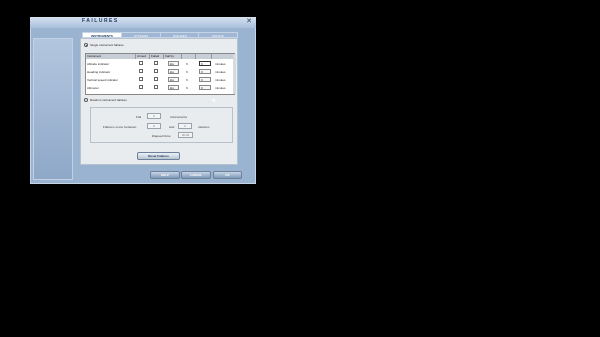  I want to click on single-failures-radio, so click(86, 45).